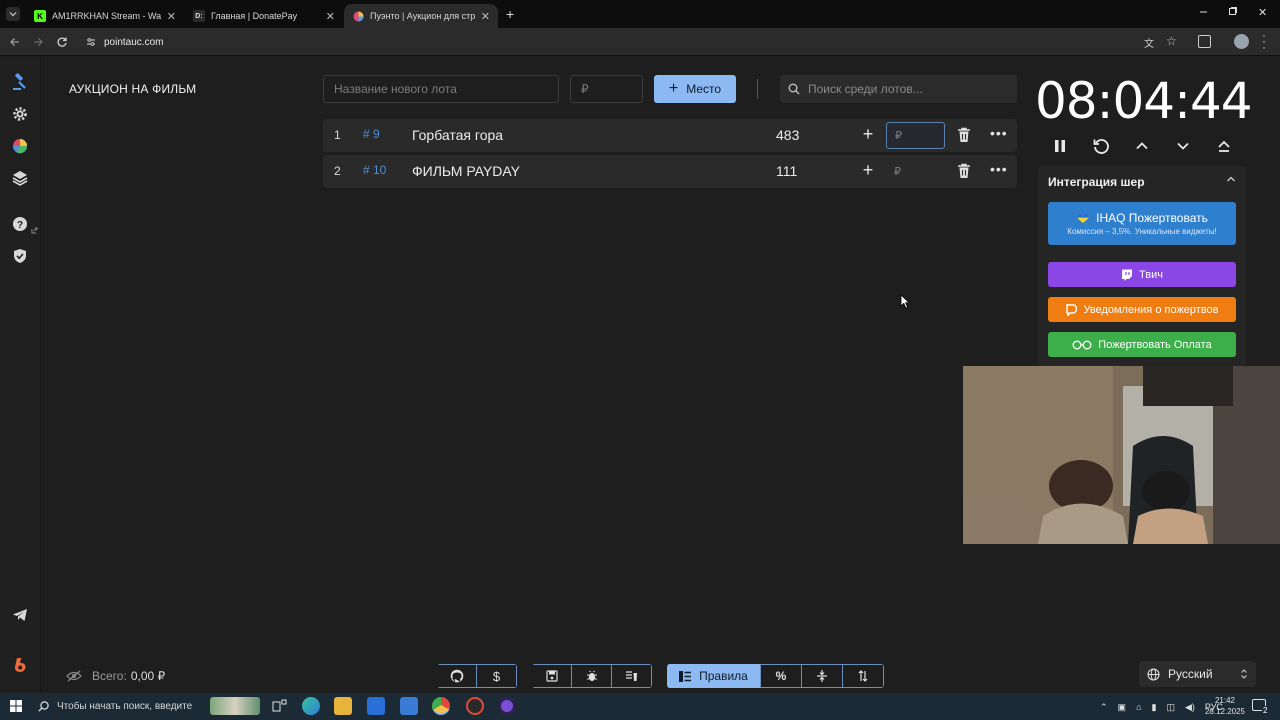 The height and width of the screenshot is (720, 1280). Describe the element at coordinates (124, 42) in the screenshot. I see `url-field: pointauc.com` at that location.